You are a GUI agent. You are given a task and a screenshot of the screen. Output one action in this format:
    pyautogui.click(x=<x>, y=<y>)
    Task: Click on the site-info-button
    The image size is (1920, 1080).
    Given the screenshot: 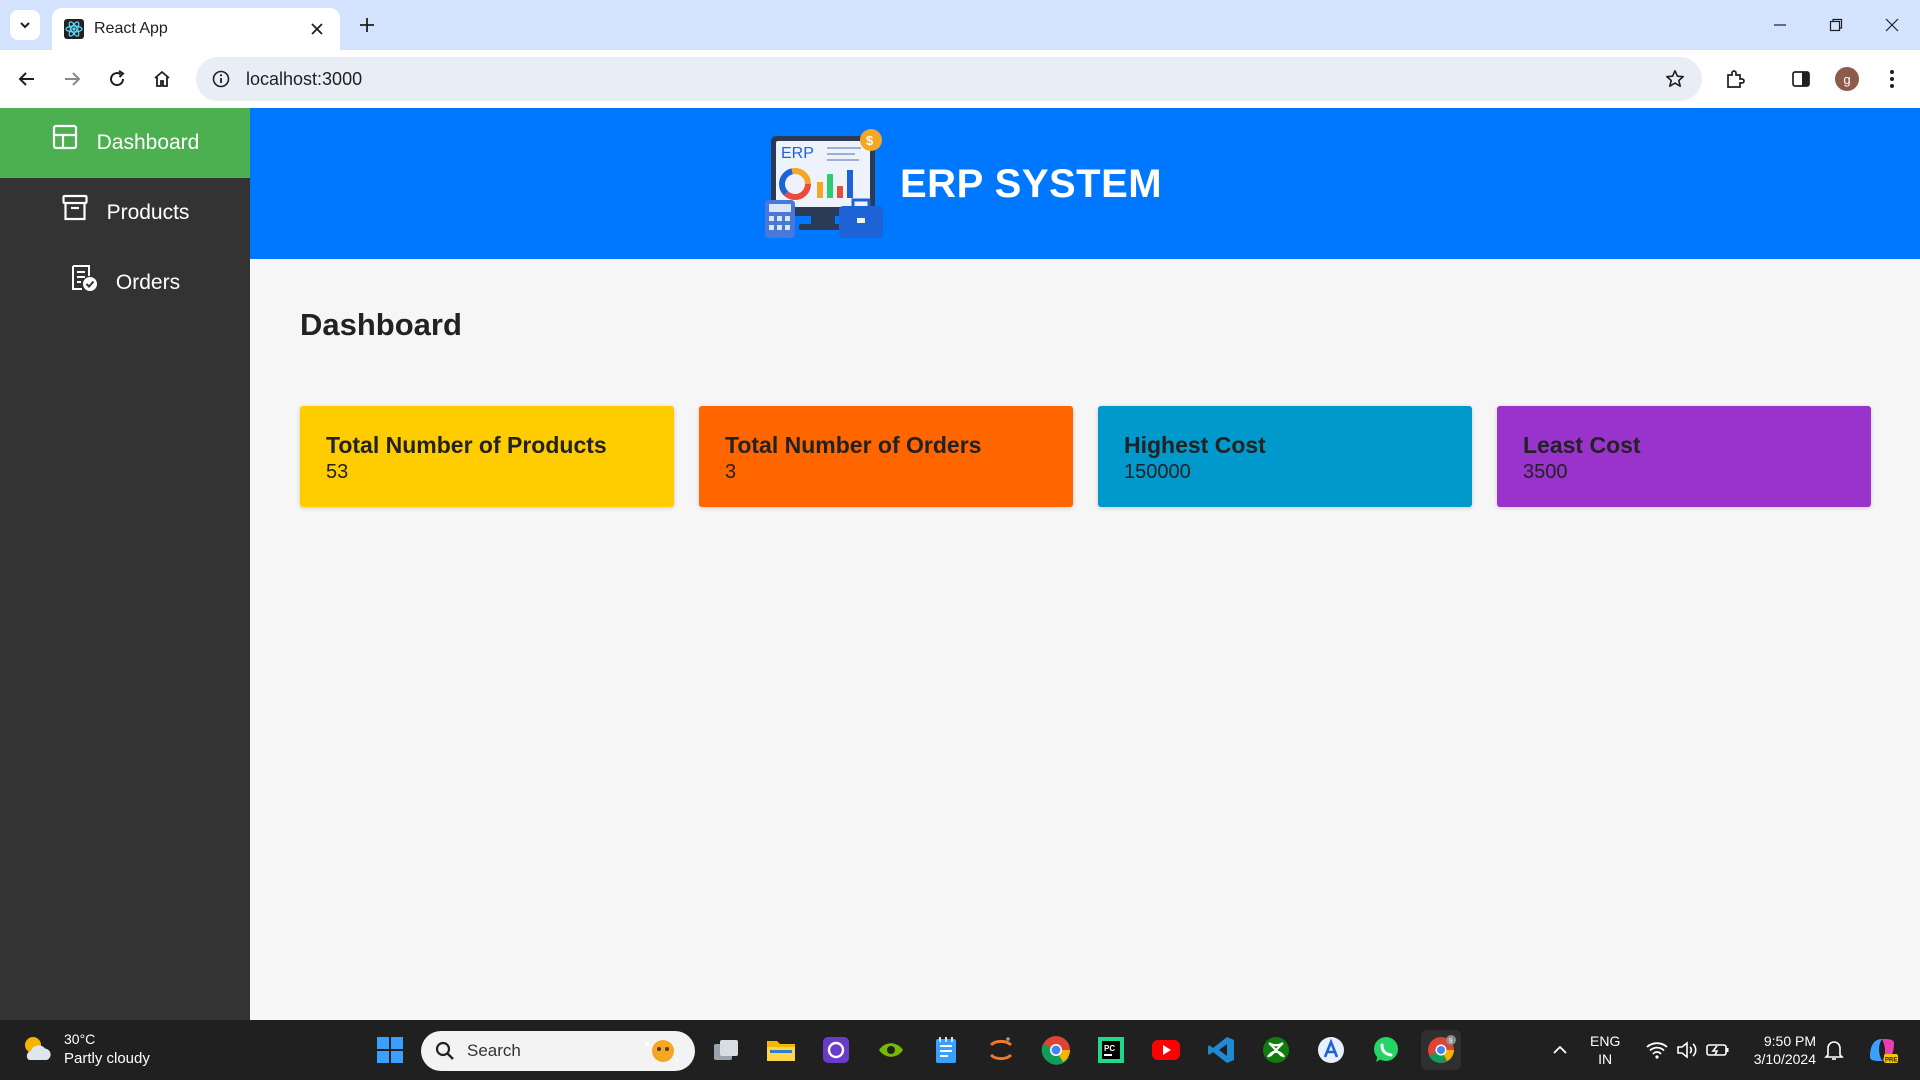 What is the action you would take?
    pyautogui.click(x=221, y=79)
    